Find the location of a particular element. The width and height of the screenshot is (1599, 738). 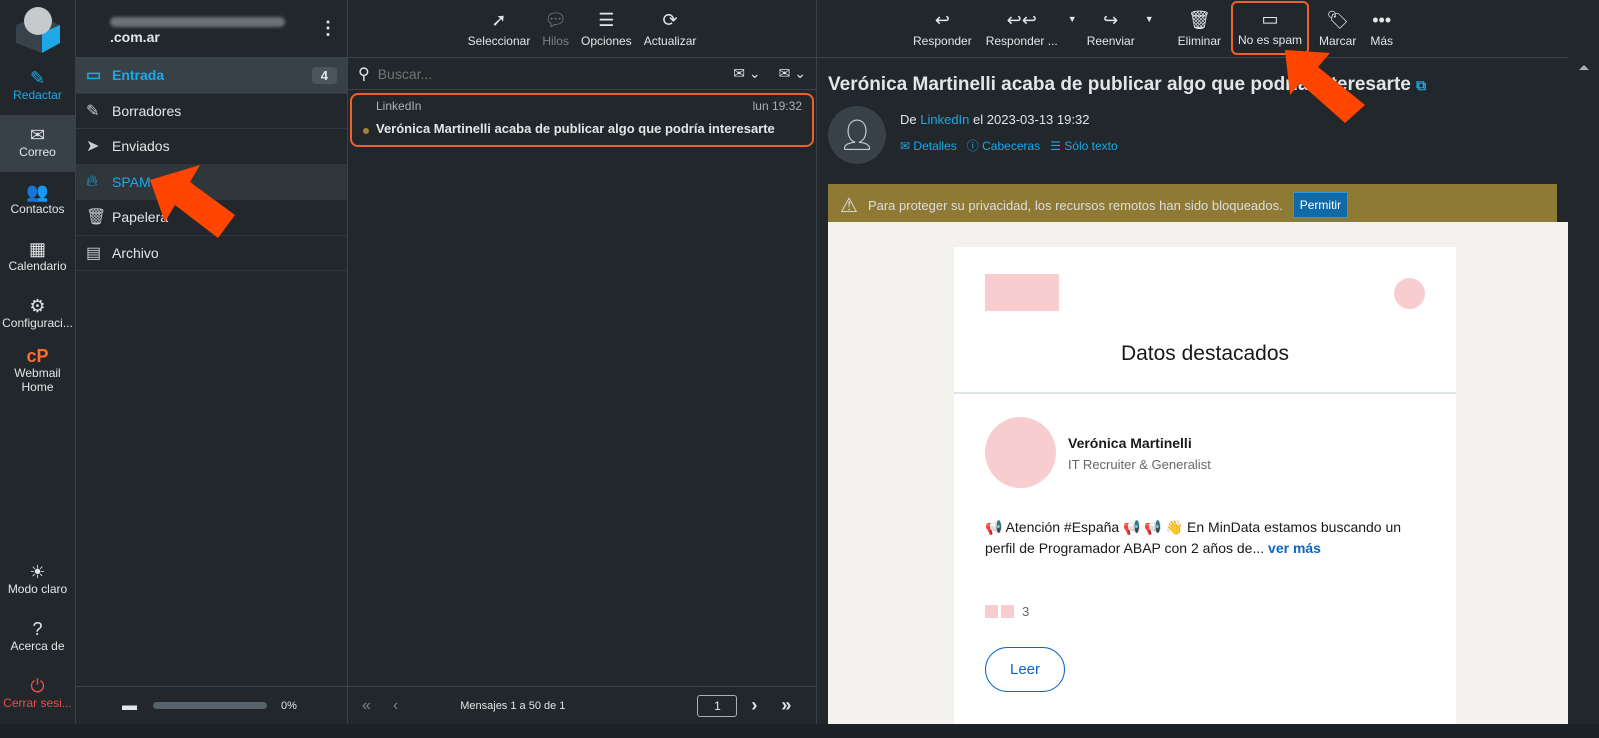

message-date: lun 19:32 is located at coordinates (777, 106).